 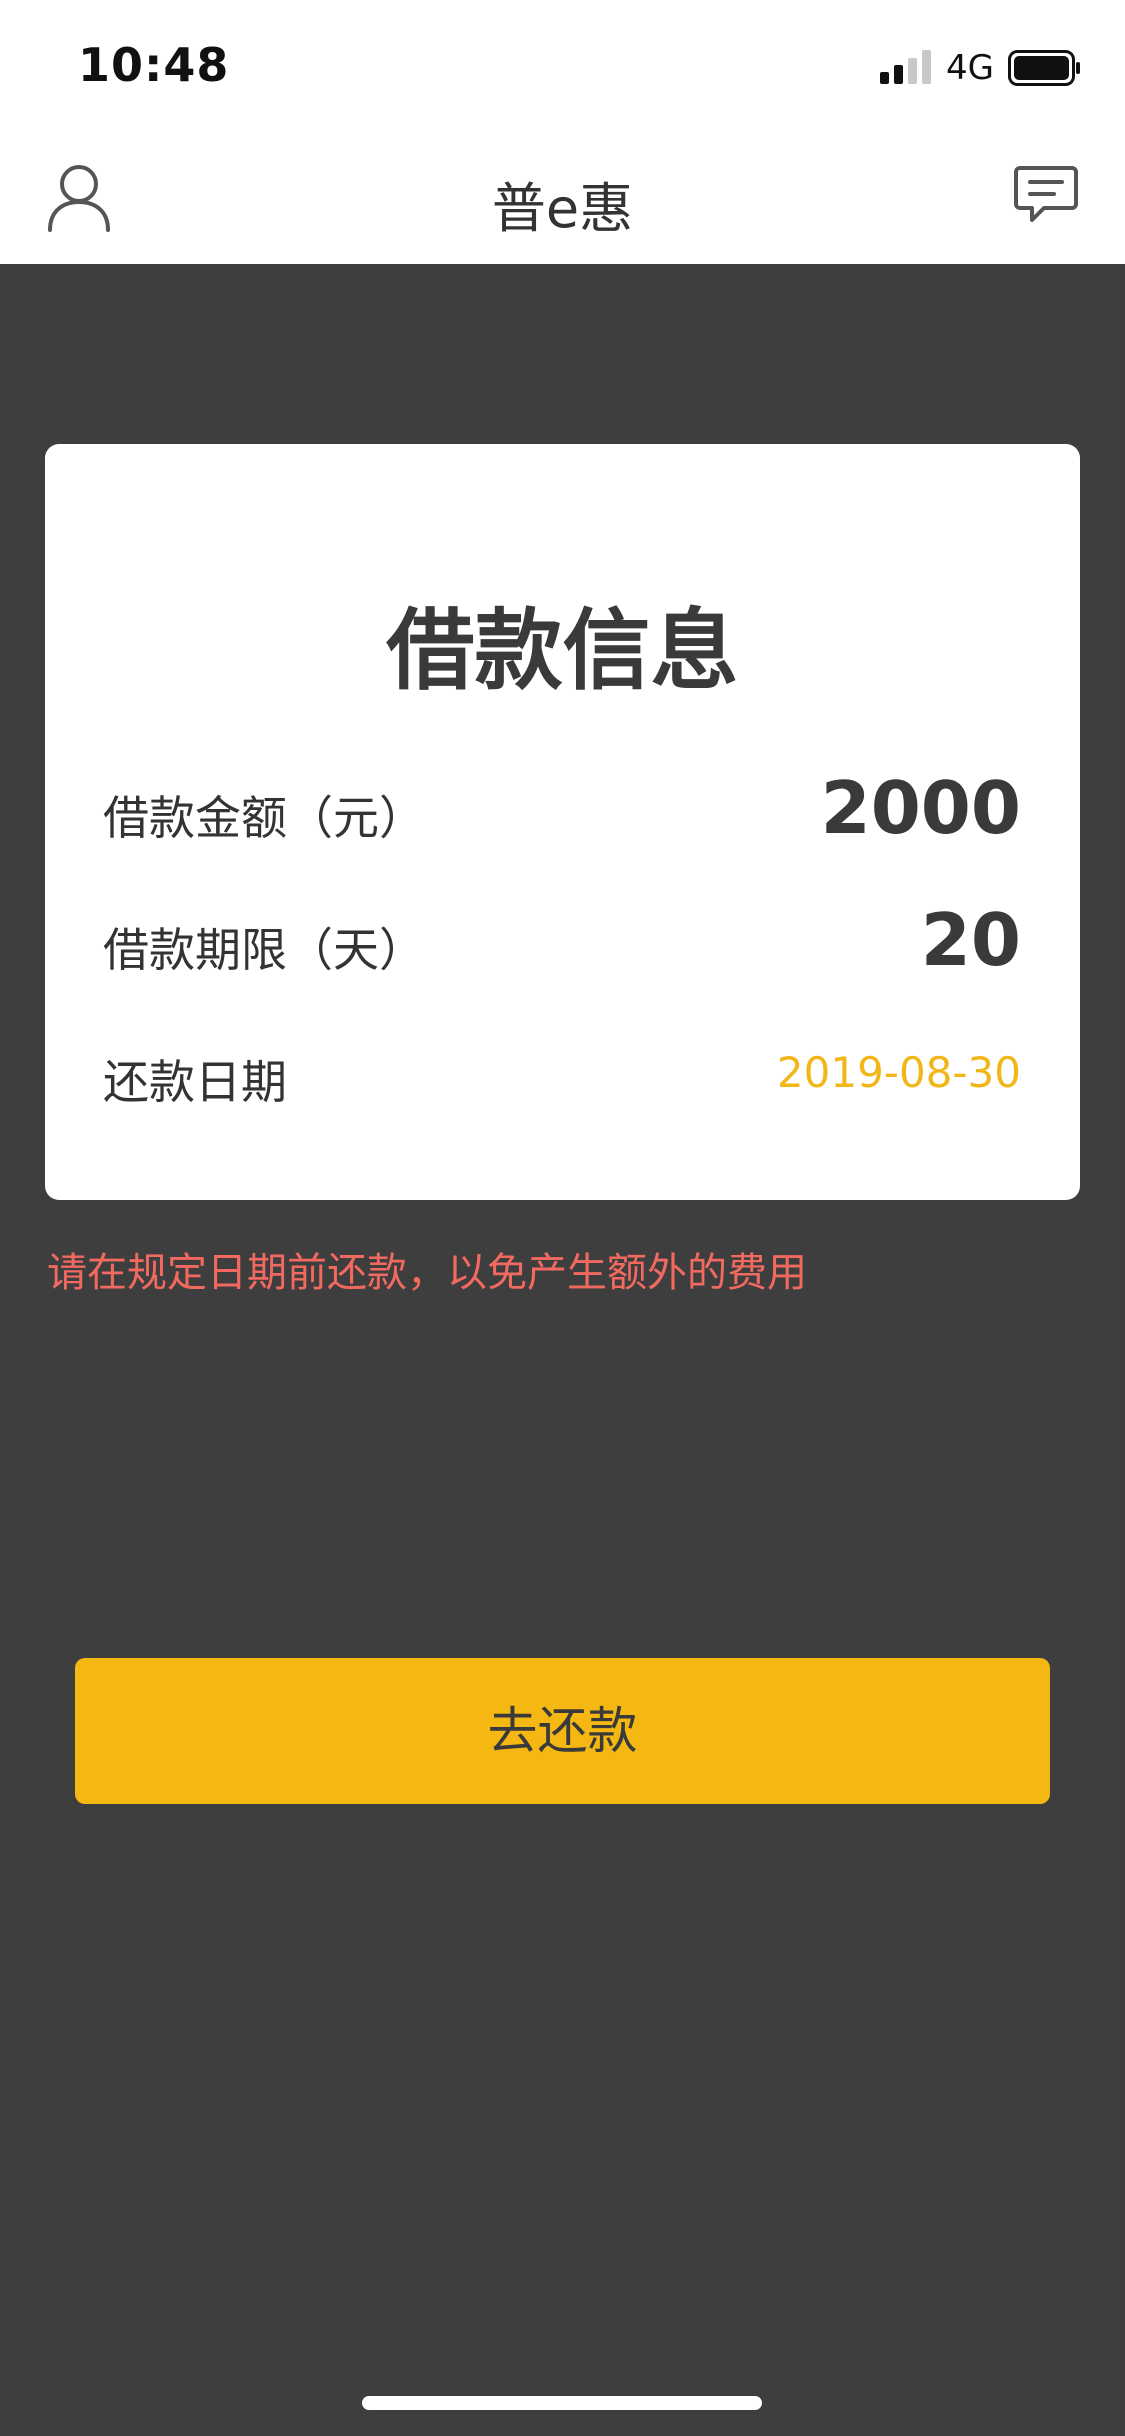 What do you see at coordinates (264, 818) in the screenshot?
I see `loan-amount-label: 借款金额（元）` at bounding box center [264, 818].